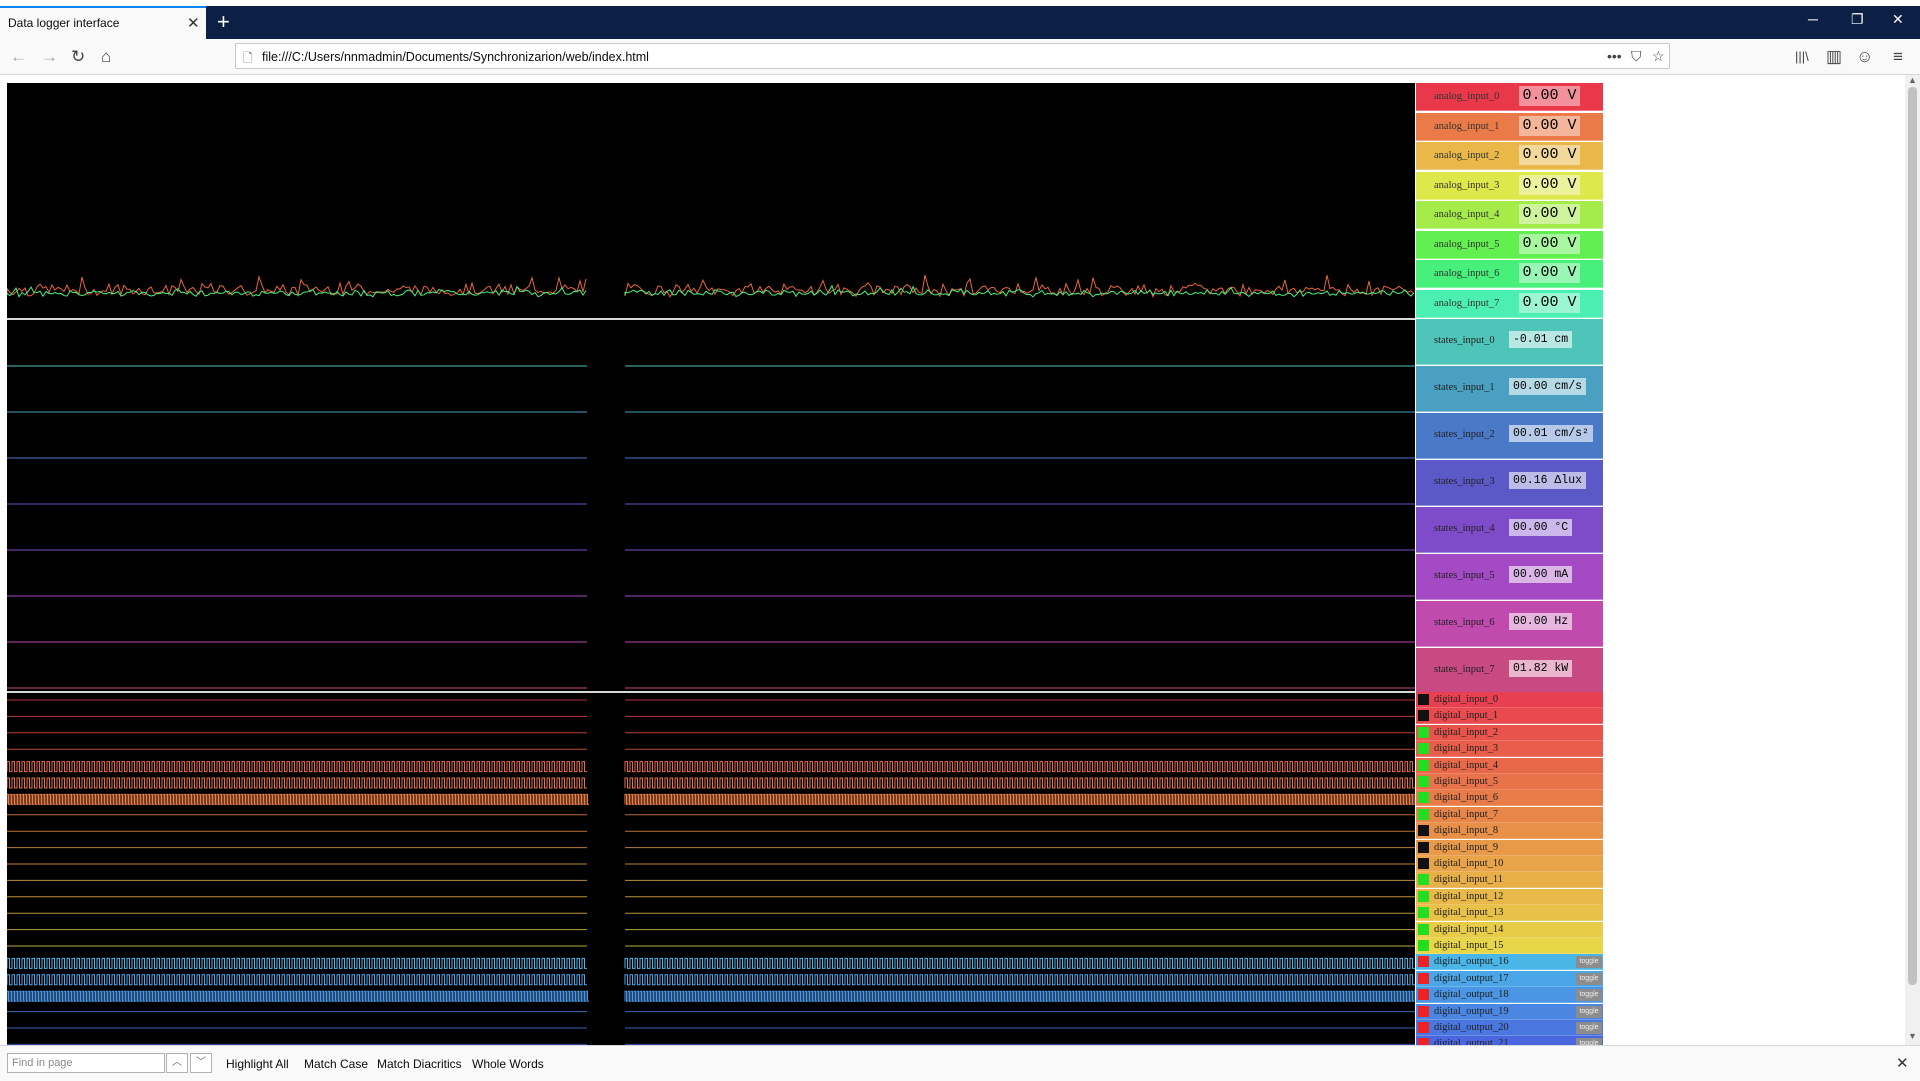 The width and height of the screenshot is (1920, 1081). Describe the element at coordinates (1509, 765) in the screenshot. I see `digital-channel-row: digital_input_4` at that location.